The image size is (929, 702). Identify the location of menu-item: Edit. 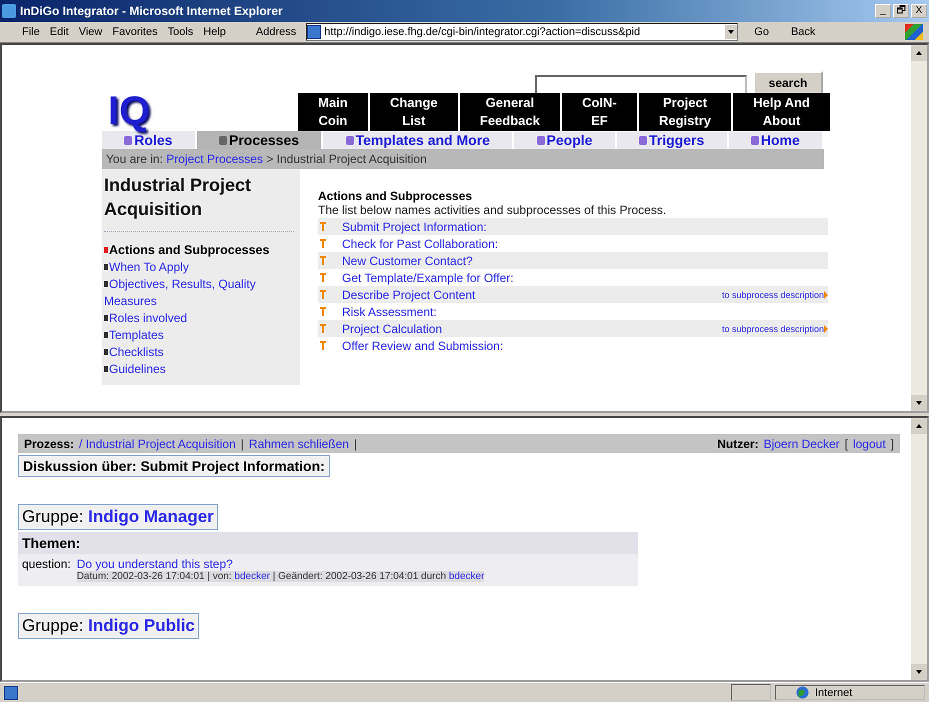
(59, 32).